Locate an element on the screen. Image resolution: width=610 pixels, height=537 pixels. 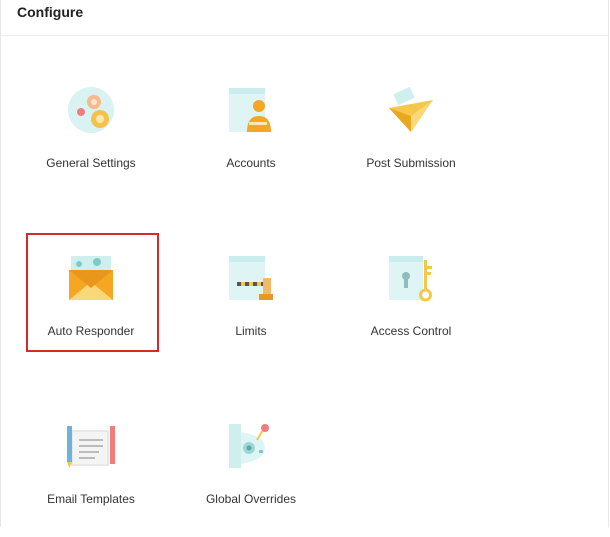
tile-label: Limits is located at coordinates (251, 331).